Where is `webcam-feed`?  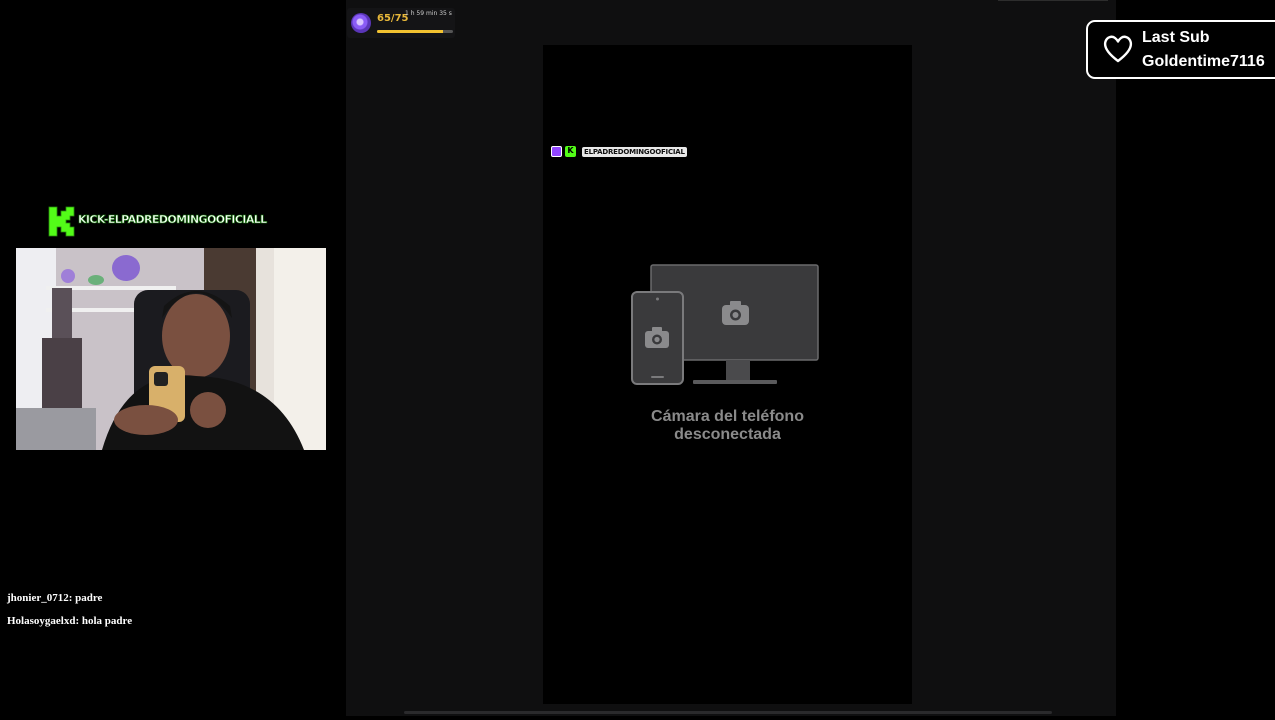 webcam-feed is located at coordinates (171, 349).